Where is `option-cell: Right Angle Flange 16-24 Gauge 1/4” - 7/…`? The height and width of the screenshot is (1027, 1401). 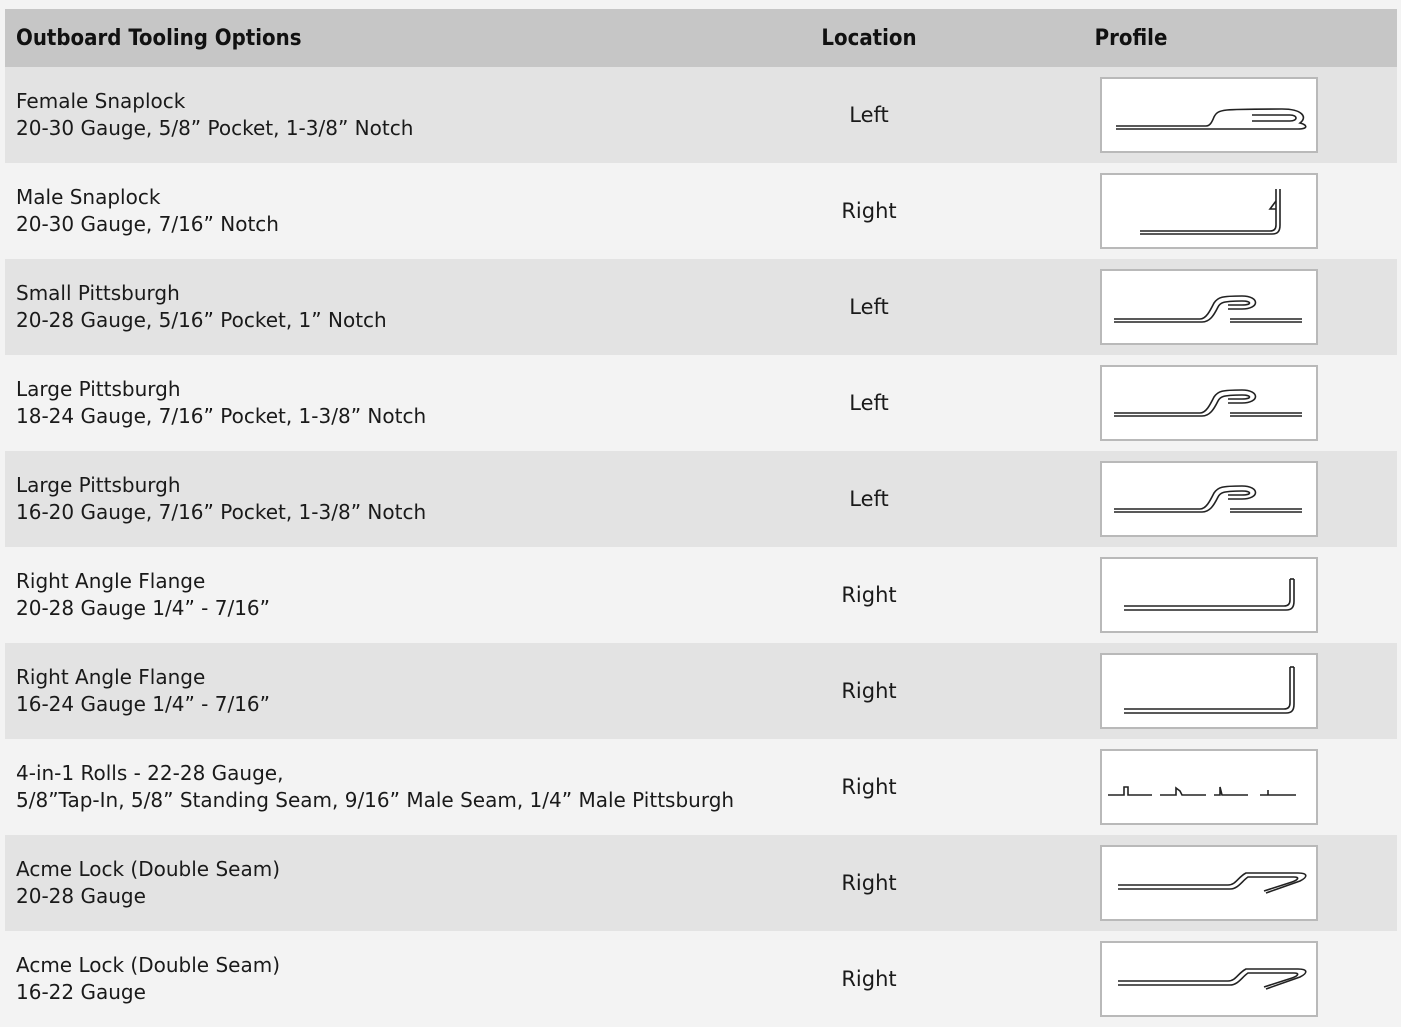
option-cell: Right Angle Flange 16-24 Gauge 1/4” - 7/… is located at coordinates (385, 691).